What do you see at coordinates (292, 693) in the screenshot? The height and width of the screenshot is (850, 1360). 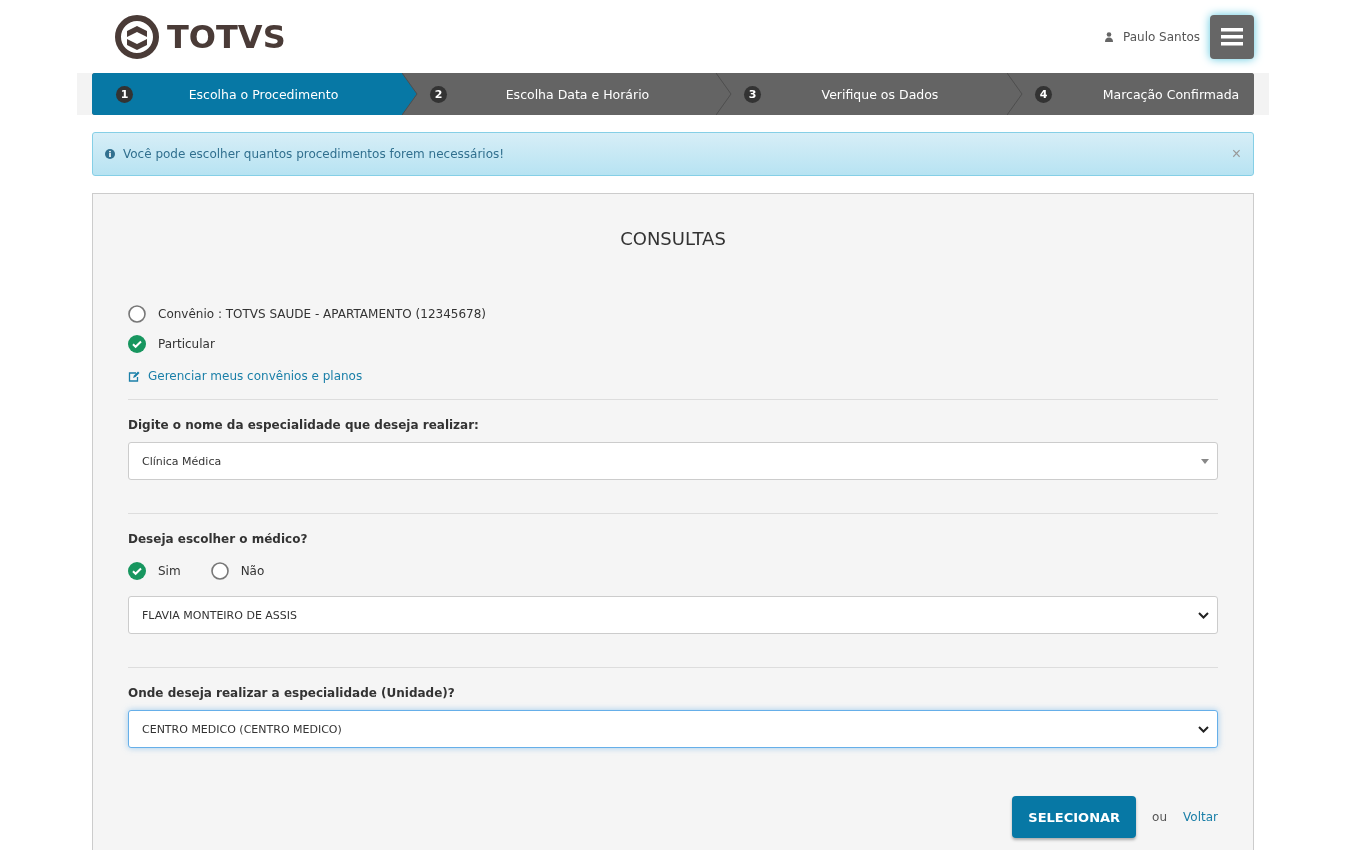 I see `field-label: Onde deseja realizar a especialidade (Unidade)?` at bounding box center [292, 693].